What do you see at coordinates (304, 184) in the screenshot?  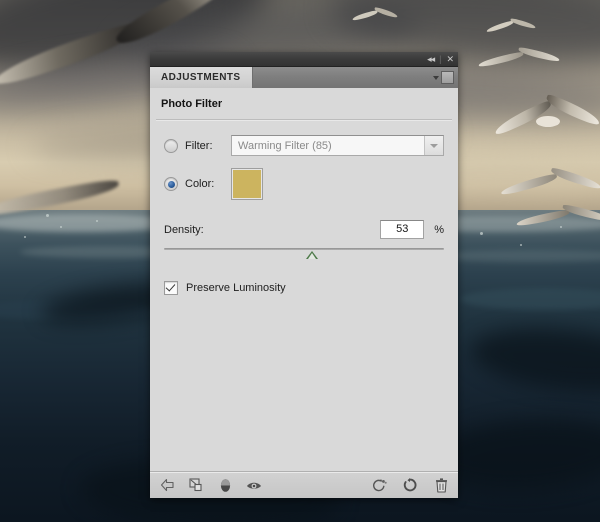 I see `color-row: Color:` at bounding box center [304, 184].